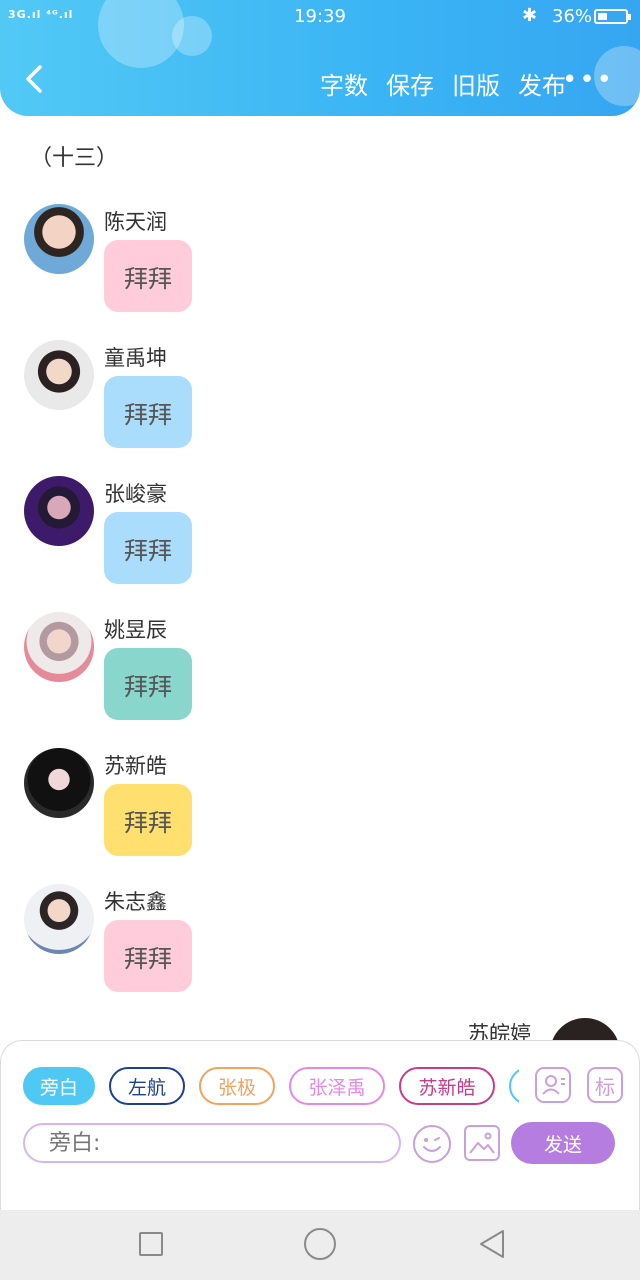 Image resolution: width=640 pixels, height=1280 pixels. I want to click on message-item: 童禹坤 拜拜, so click(320, 400).